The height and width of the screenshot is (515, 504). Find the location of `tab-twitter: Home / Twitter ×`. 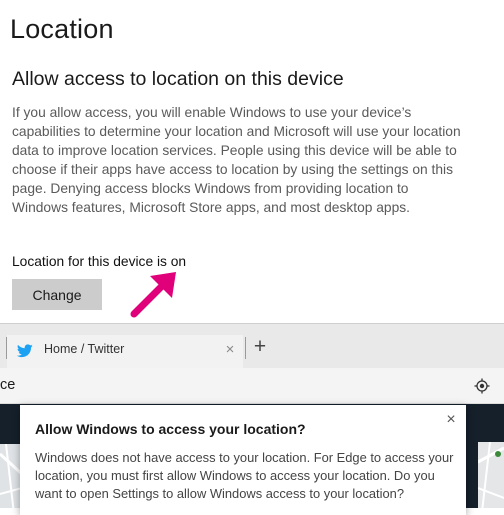

tab-twitter: Home / Twitter × is located at coordinates (125, 352).